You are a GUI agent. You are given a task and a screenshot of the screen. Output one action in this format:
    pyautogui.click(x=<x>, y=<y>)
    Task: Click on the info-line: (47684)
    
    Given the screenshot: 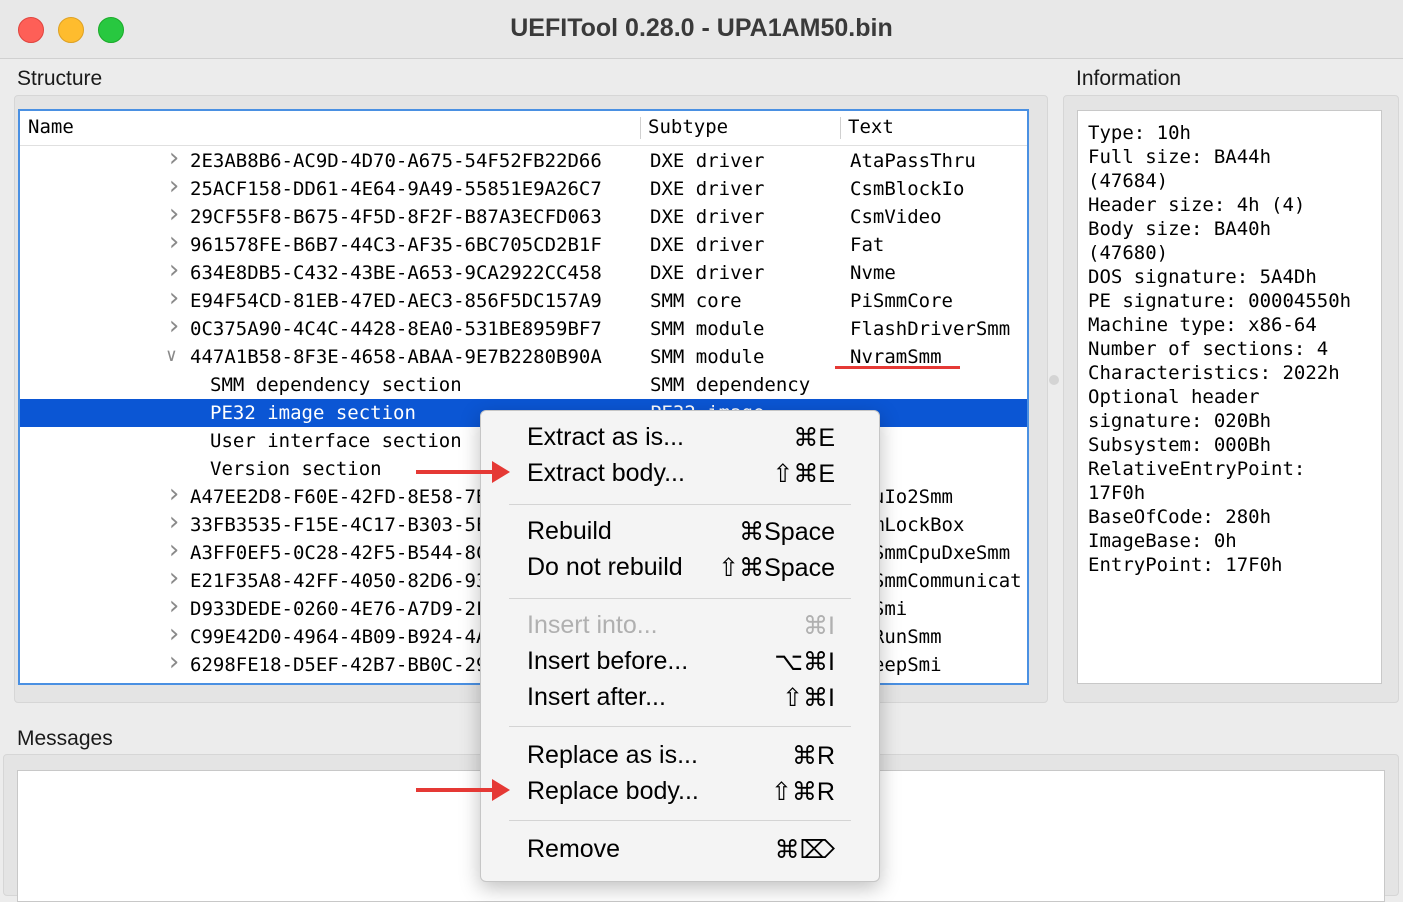 What is the action you would take?
    pyautogui.click(x=1128, y=181)
    